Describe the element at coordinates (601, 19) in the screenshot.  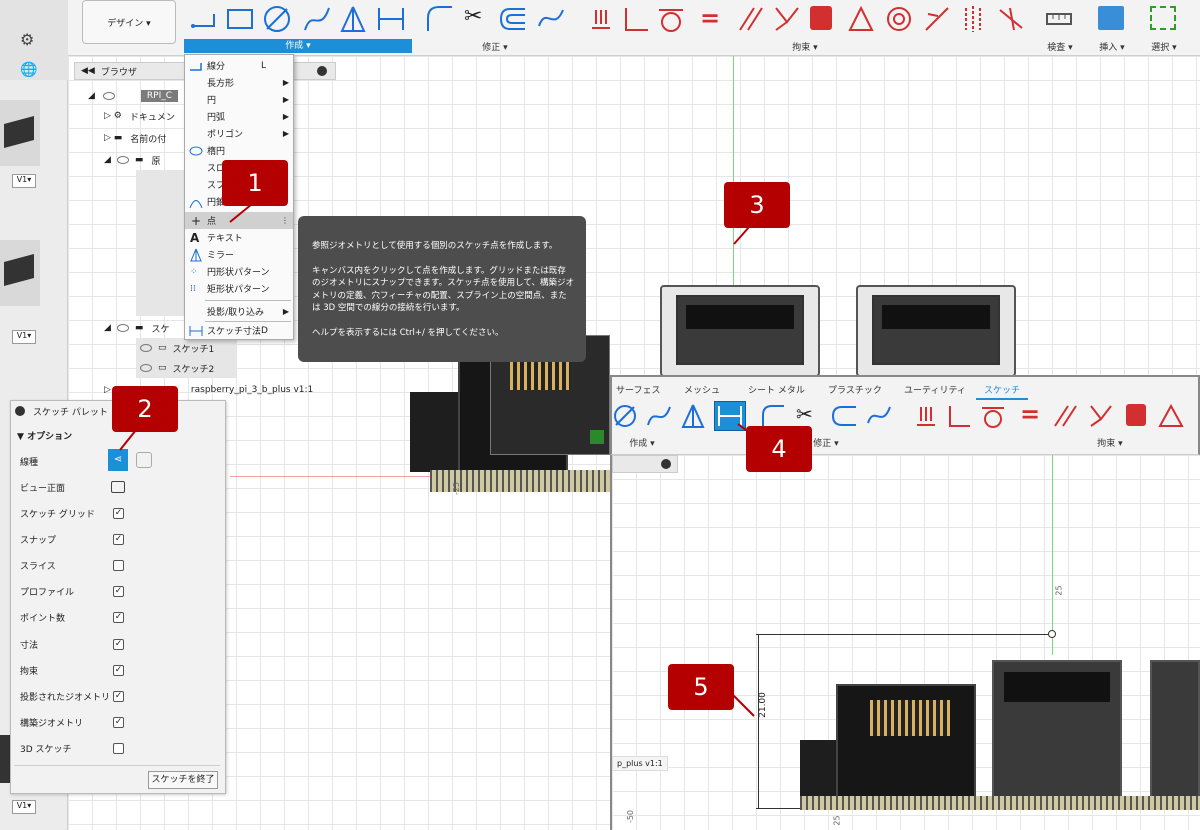
I see `fix-constraint-icon` at that location.